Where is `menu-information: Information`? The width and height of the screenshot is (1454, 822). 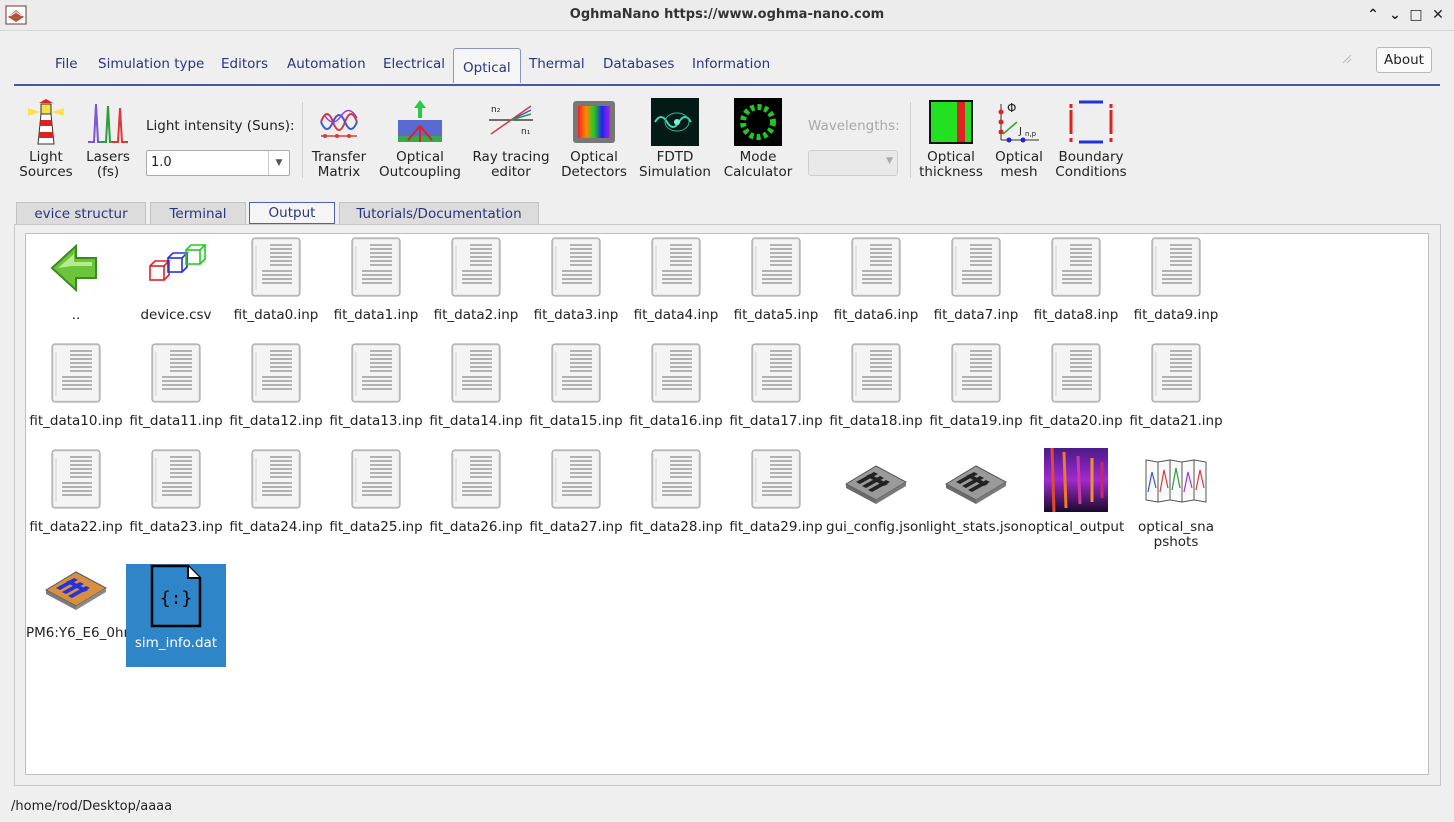 menu-information: Information is located at coordinates (731, 64).